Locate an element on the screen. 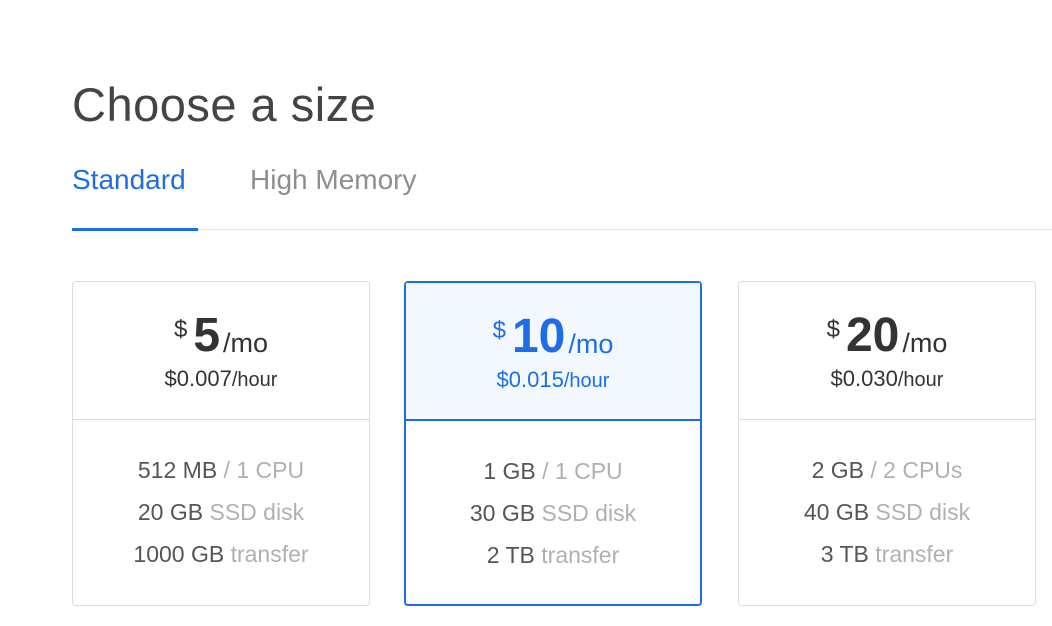 Image resolution: width=1052 pixels, height=626 pixels. hourly-amount: $0.030 is located at coordinates (864, 378).